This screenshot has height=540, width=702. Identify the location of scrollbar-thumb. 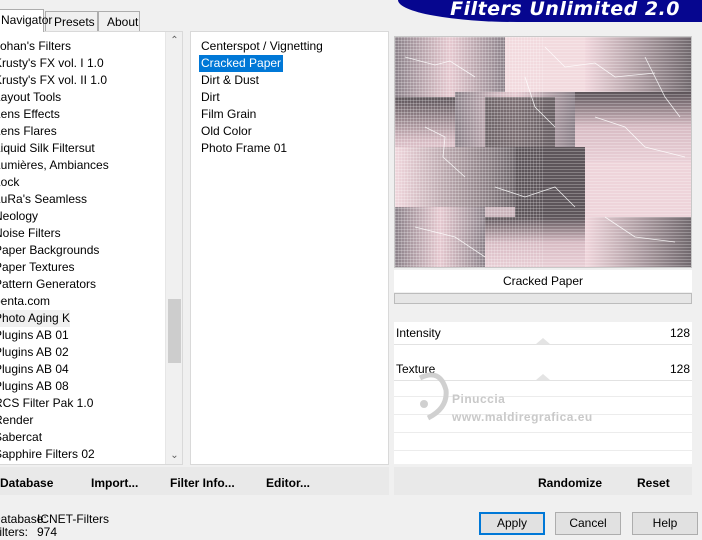
(174, 331).